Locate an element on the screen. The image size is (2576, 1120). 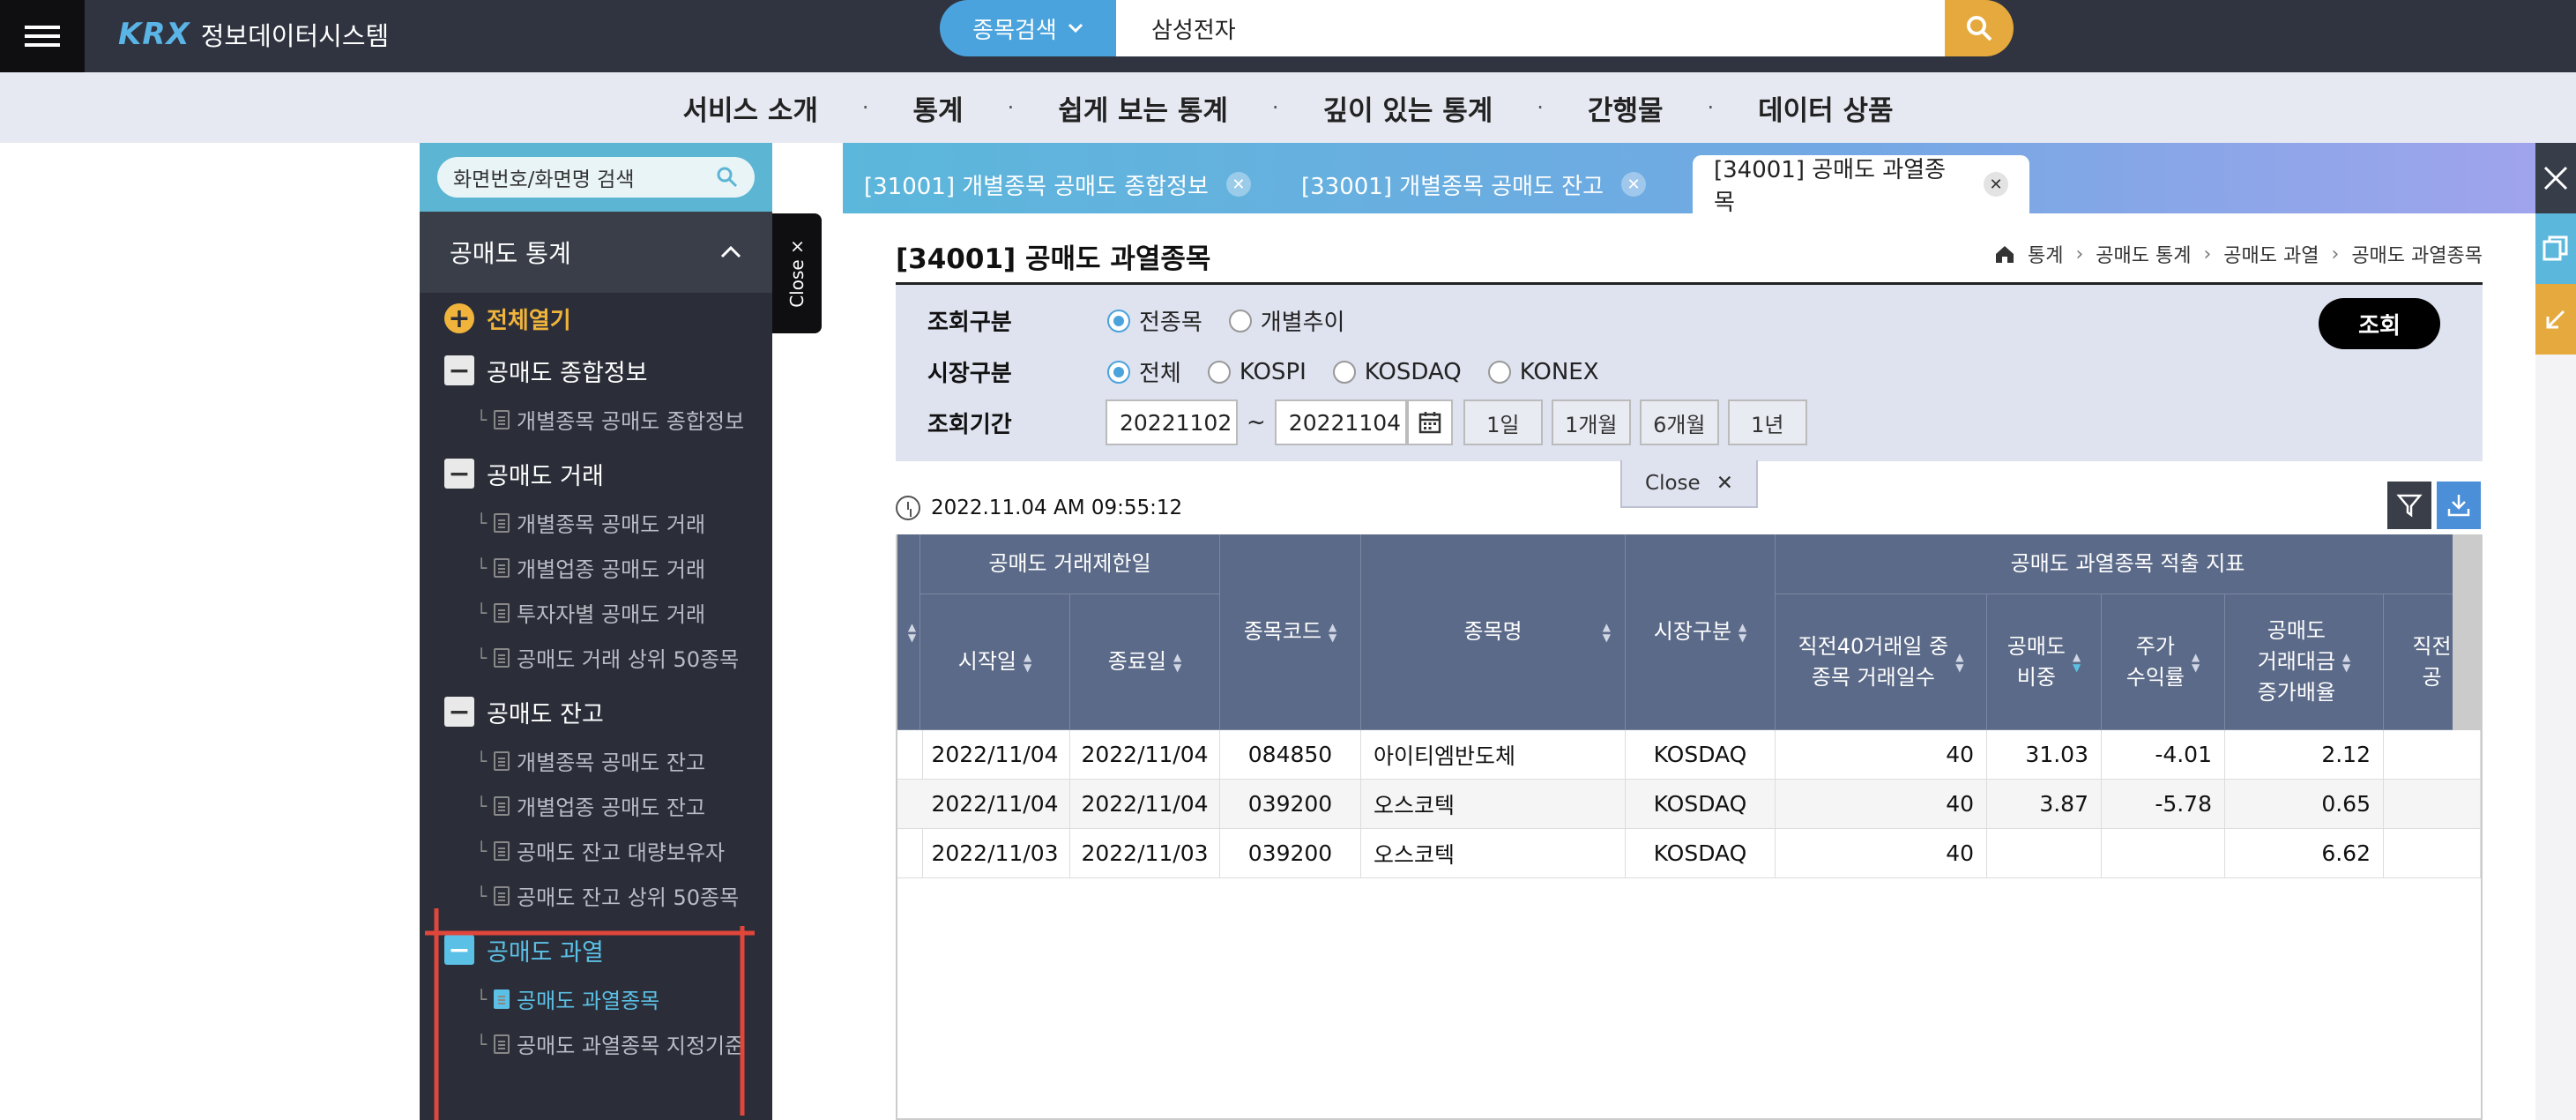
menu-item-service: 서비스 소개 is located at coordinates (749, 108).